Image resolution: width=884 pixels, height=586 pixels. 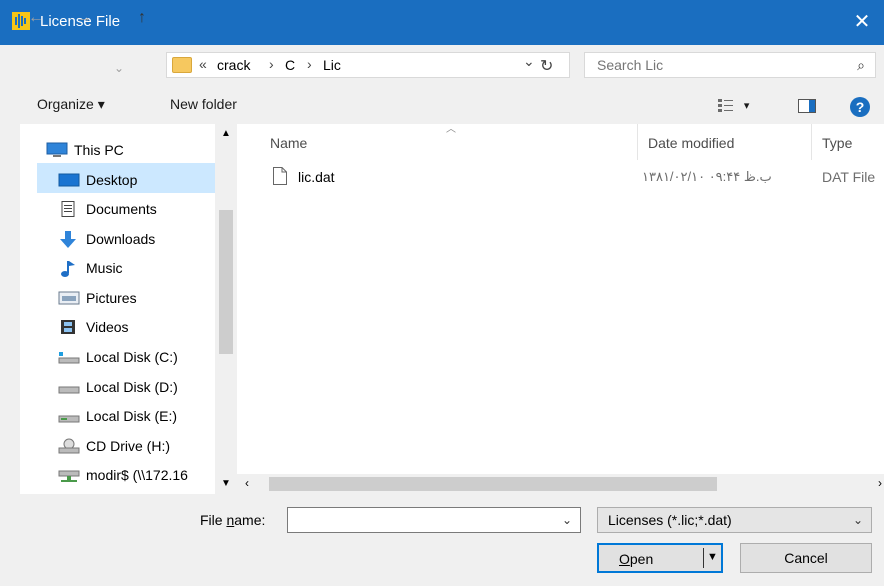 What do you see at coordinates (707, 176) in the screenshot?
I see `file-date-modified: ۱۳۸۱/۰۲/۱۰ ب.ظ ۰۹:۴۴` at bounding box center [707, 176].